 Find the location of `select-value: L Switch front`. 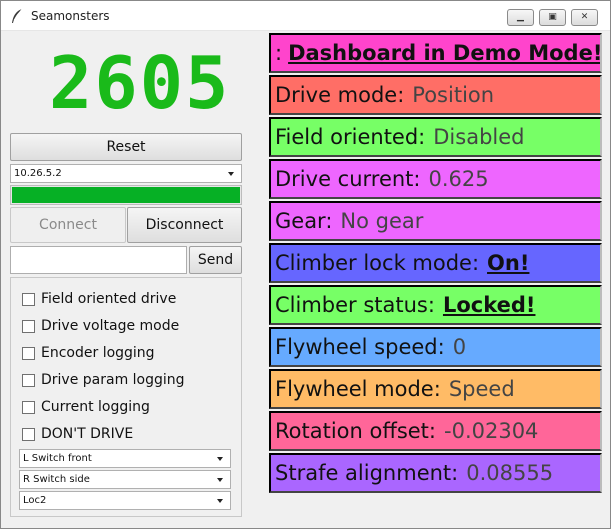

select-value: L Switch front is located at coordinates (57, 458).